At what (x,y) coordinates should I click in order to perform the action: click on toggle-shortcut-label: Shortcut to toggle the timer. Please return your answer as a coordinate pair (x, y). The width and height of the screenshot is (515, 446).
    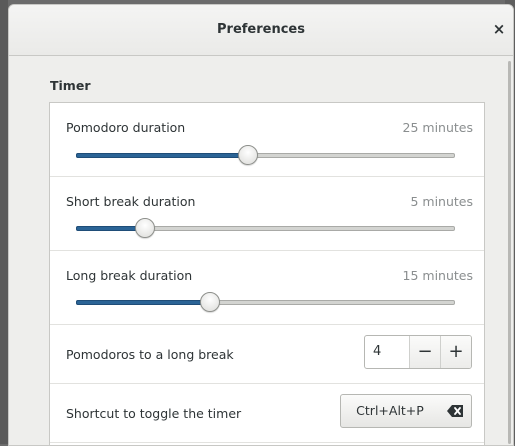
    Looking at the image, I should click on (154, 413).